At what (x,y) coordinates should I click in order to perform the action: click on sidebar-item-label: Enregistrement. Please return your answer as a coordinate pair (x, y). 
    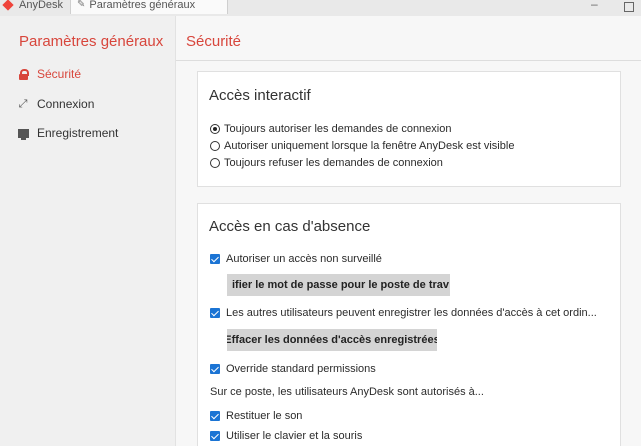
    Looking at the image, I should click on (78, 133).